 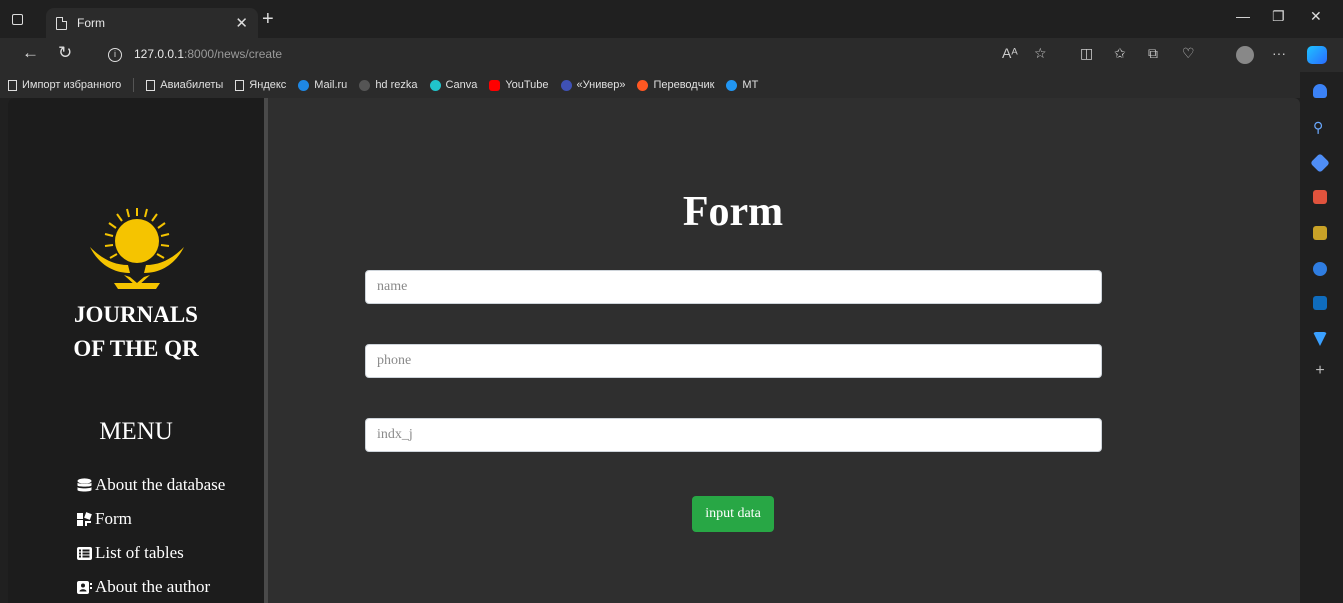 I want to click on drop-icon, so click(x=1320, y=339).